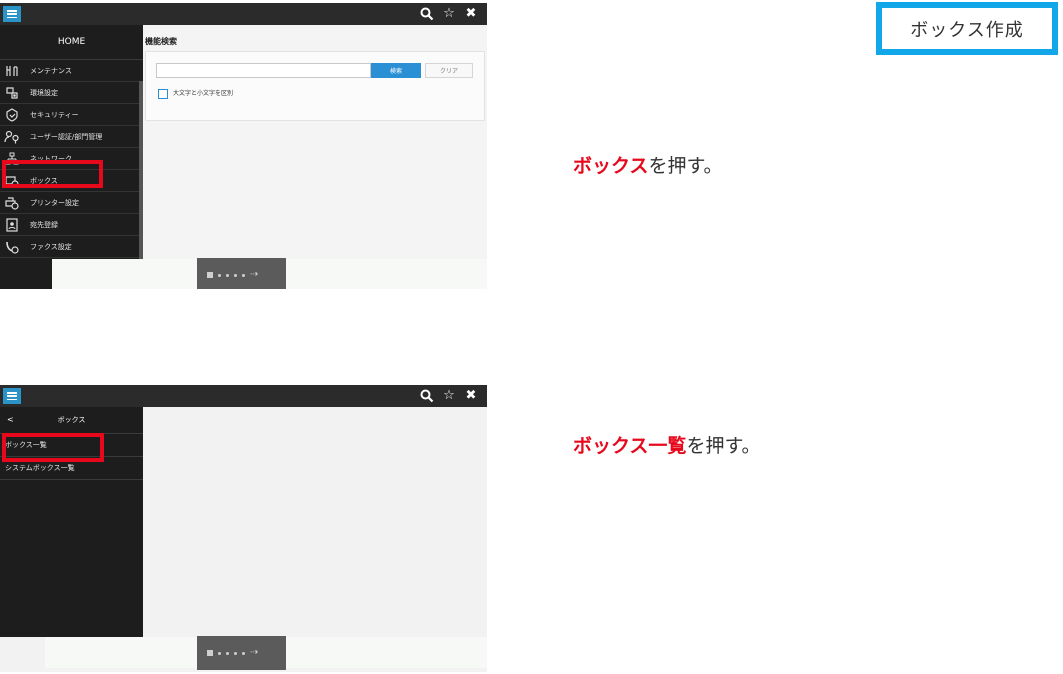 The height and width of the screenshot is (674, 1063). What do you see at coordinates (161, 41) in the screenshot?
I see `function-search-title: 機能検索` at bounding box center [161, 41].